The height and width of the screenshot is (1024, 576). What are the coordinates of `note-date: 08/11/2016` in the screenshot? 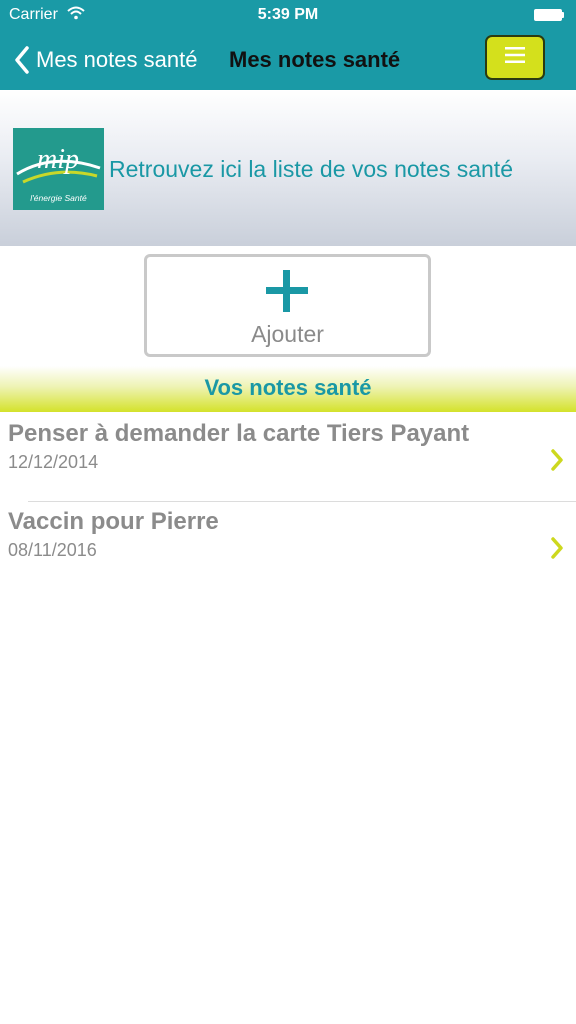 It's located at (52, 550).